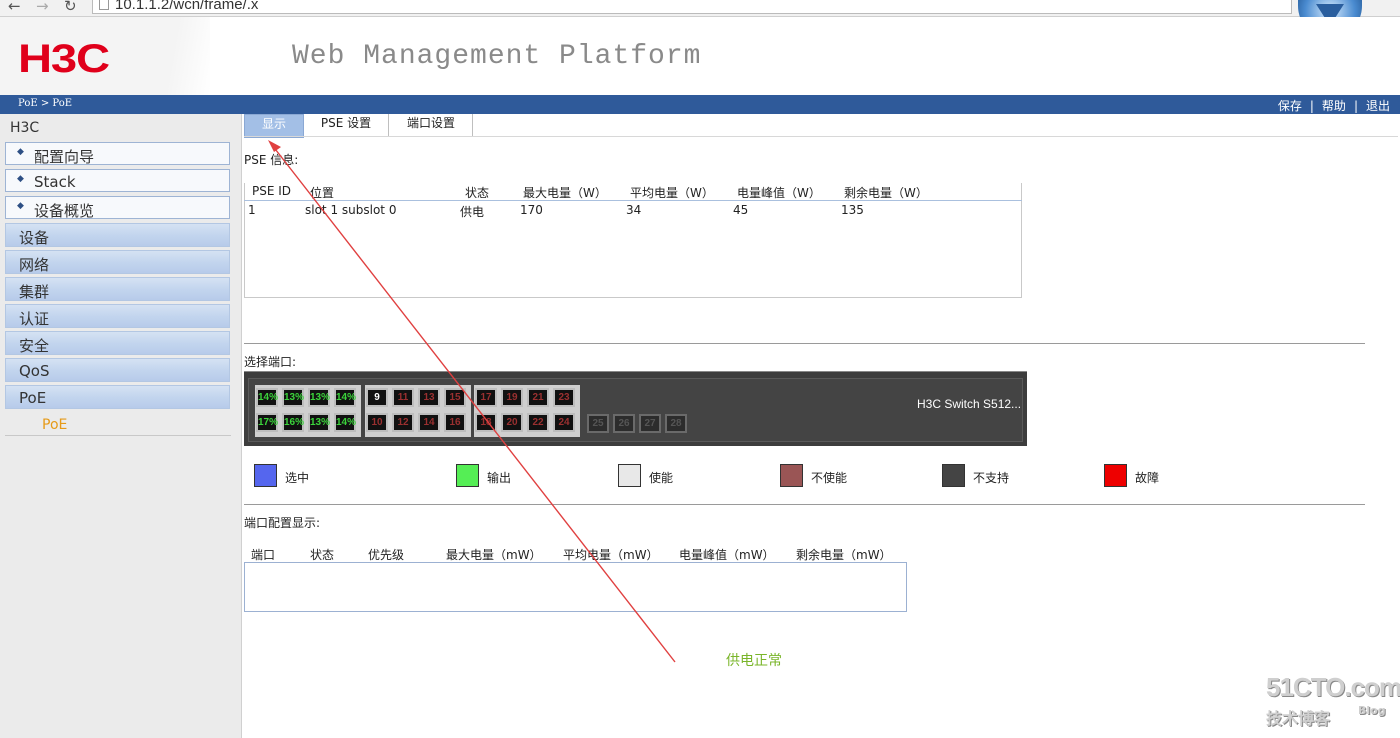 This screenshot has width=1400, height=738. Describe the element at coordinates (252, 210) in the screenshot. I see `table-cell: 1` at that location.